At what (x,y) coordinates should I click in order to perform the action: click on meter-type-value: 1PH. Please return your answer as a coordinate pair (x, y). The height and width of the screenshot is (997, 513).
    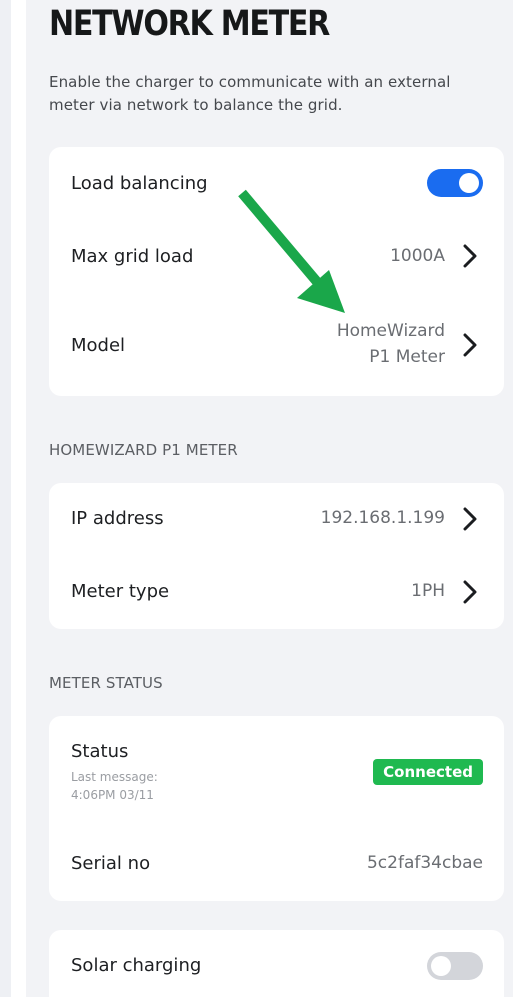
    Looking at the image, I should click on (428, 591).